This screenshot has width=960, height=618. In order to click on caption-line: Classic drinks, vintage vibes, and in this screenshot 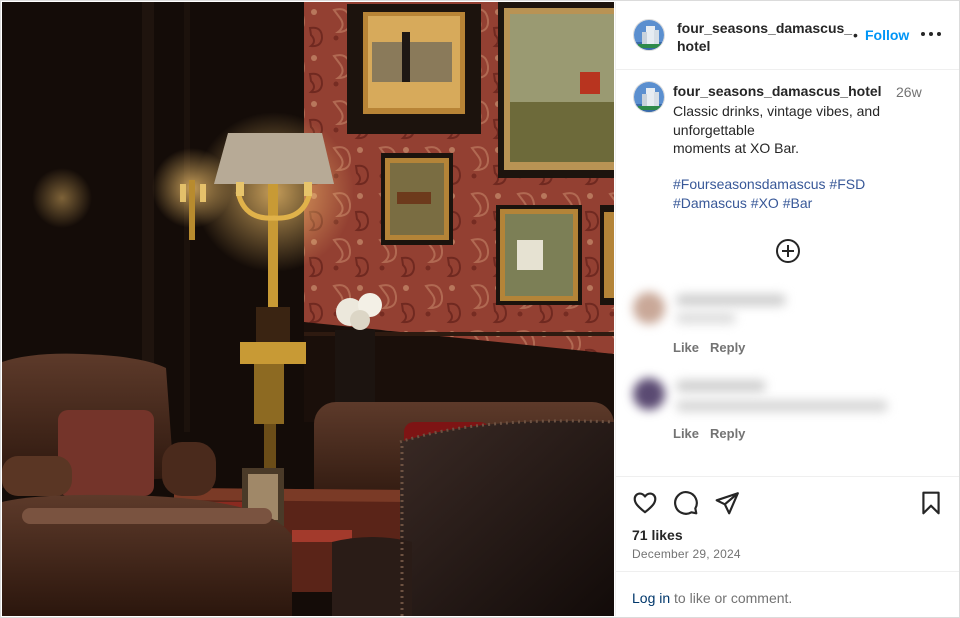, I will do `click(776, 111)`.